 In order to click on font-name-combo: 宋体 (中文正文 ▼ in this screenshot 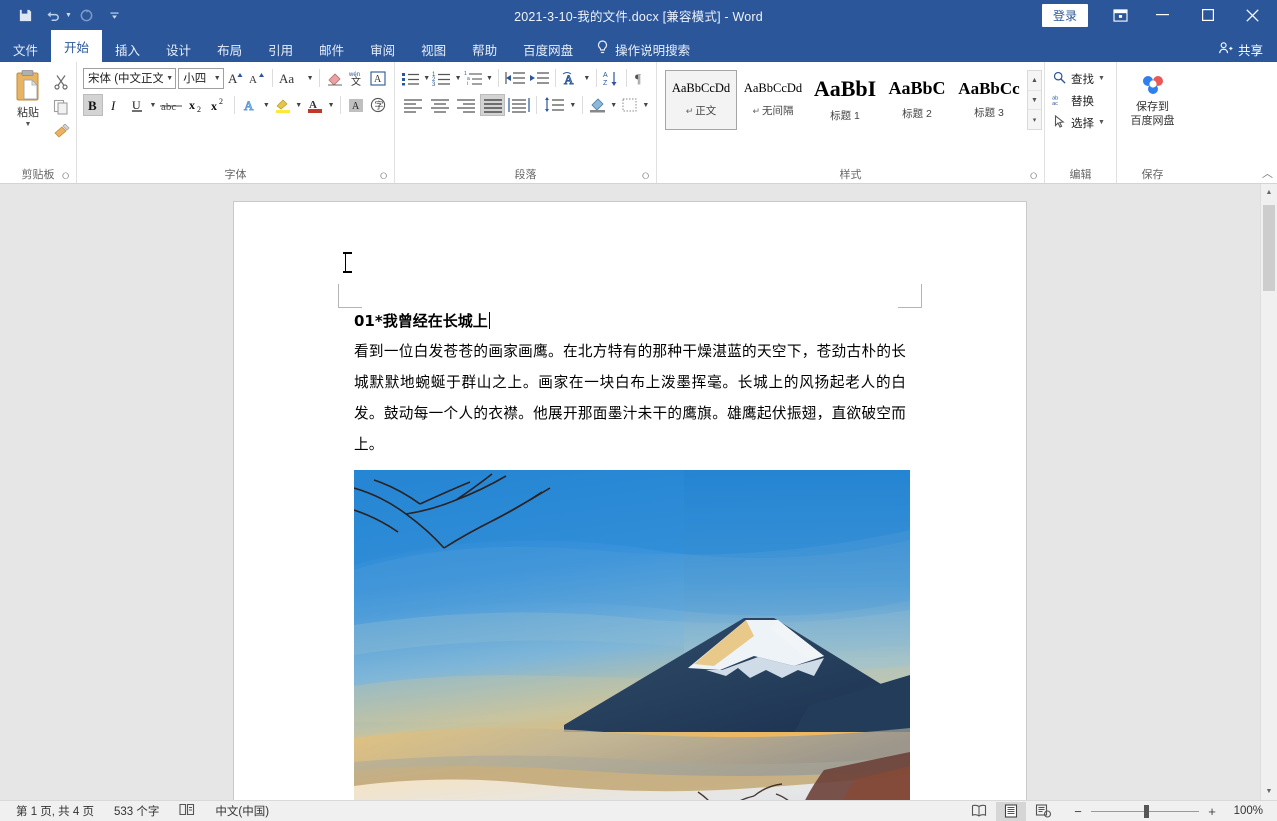, I will do `click(130, 78)`.